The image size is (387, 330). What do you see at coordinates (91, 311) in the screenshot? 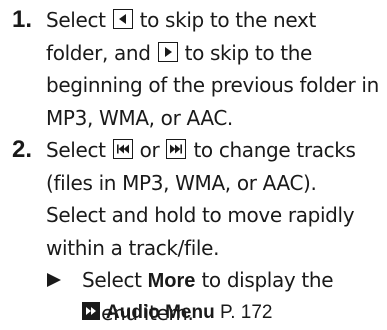
I see `arrow-right-icon` at bounding box center [91, 311].